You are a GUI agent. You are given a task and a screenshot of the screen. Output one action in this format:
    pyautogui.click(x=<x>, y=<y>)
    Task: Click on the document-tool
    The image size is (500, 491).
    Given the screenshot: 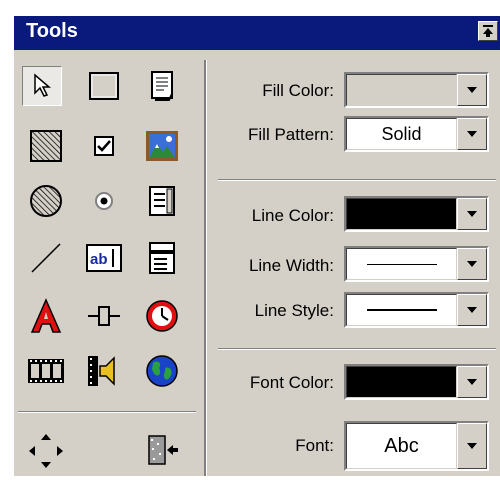 What is the action you would take?
    pyautogui.click(x=162, y=86)
    